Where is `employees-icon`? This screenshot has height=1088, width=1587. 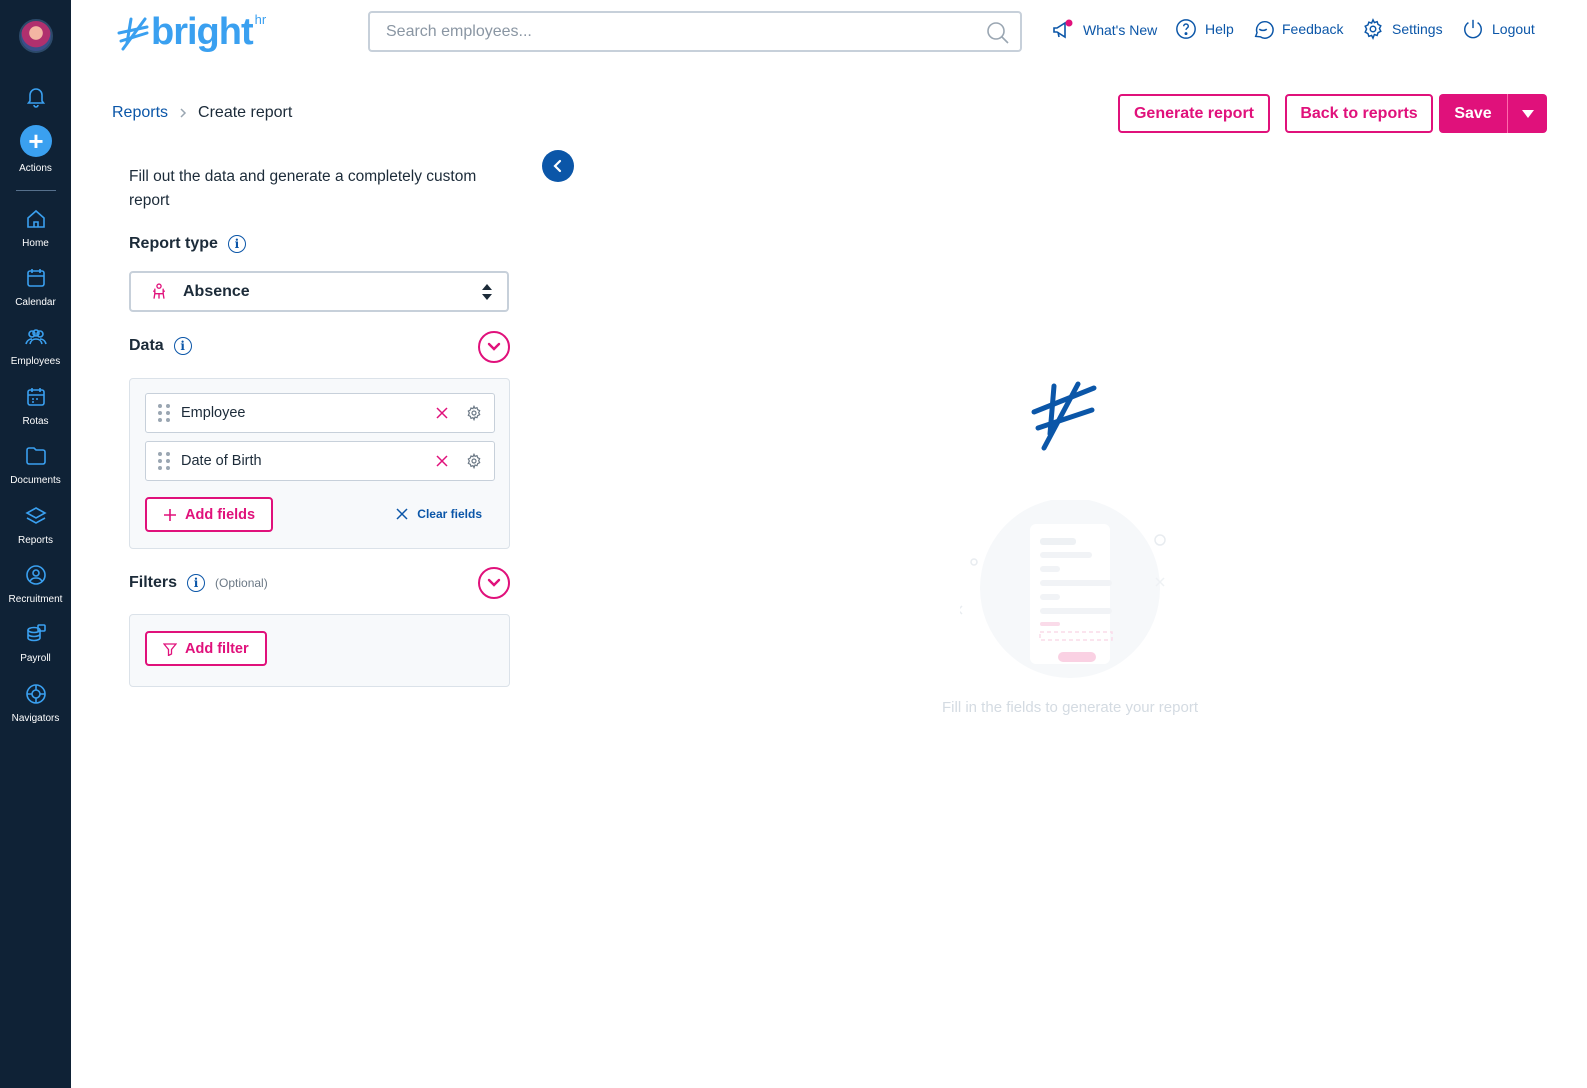
employees-icon is located at coordinates (36, 337).